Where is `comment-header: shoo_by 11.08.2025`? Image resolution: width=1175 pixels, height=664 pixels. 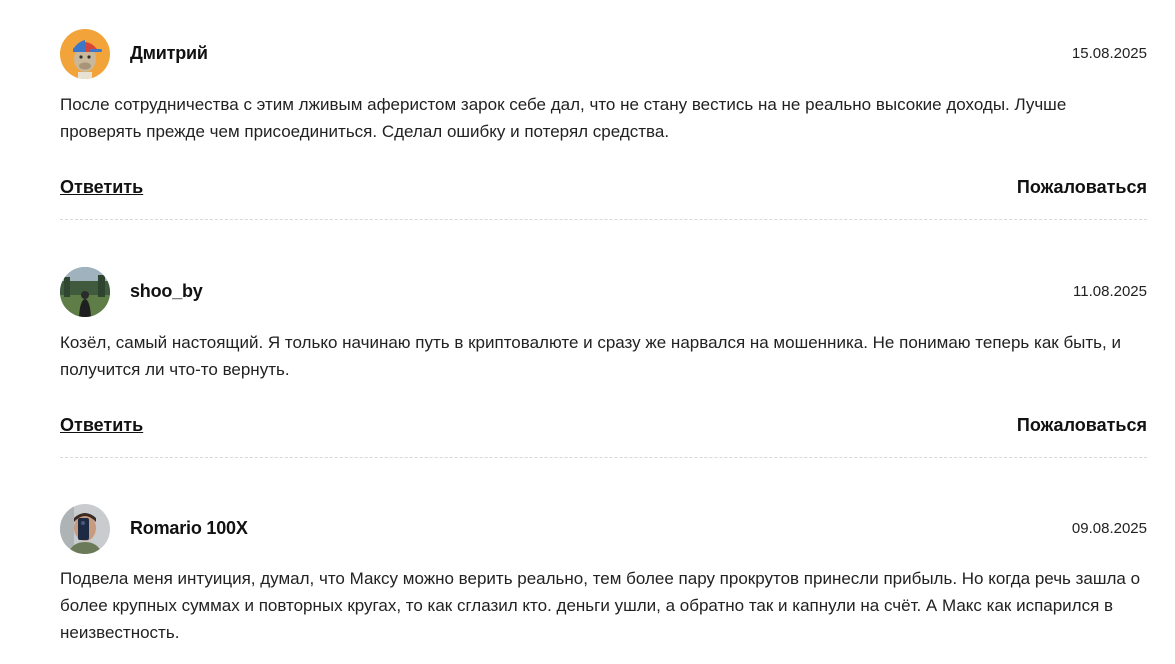
comment-header: shoo_by 11.08.2025 is located at coordinates (603, 292).